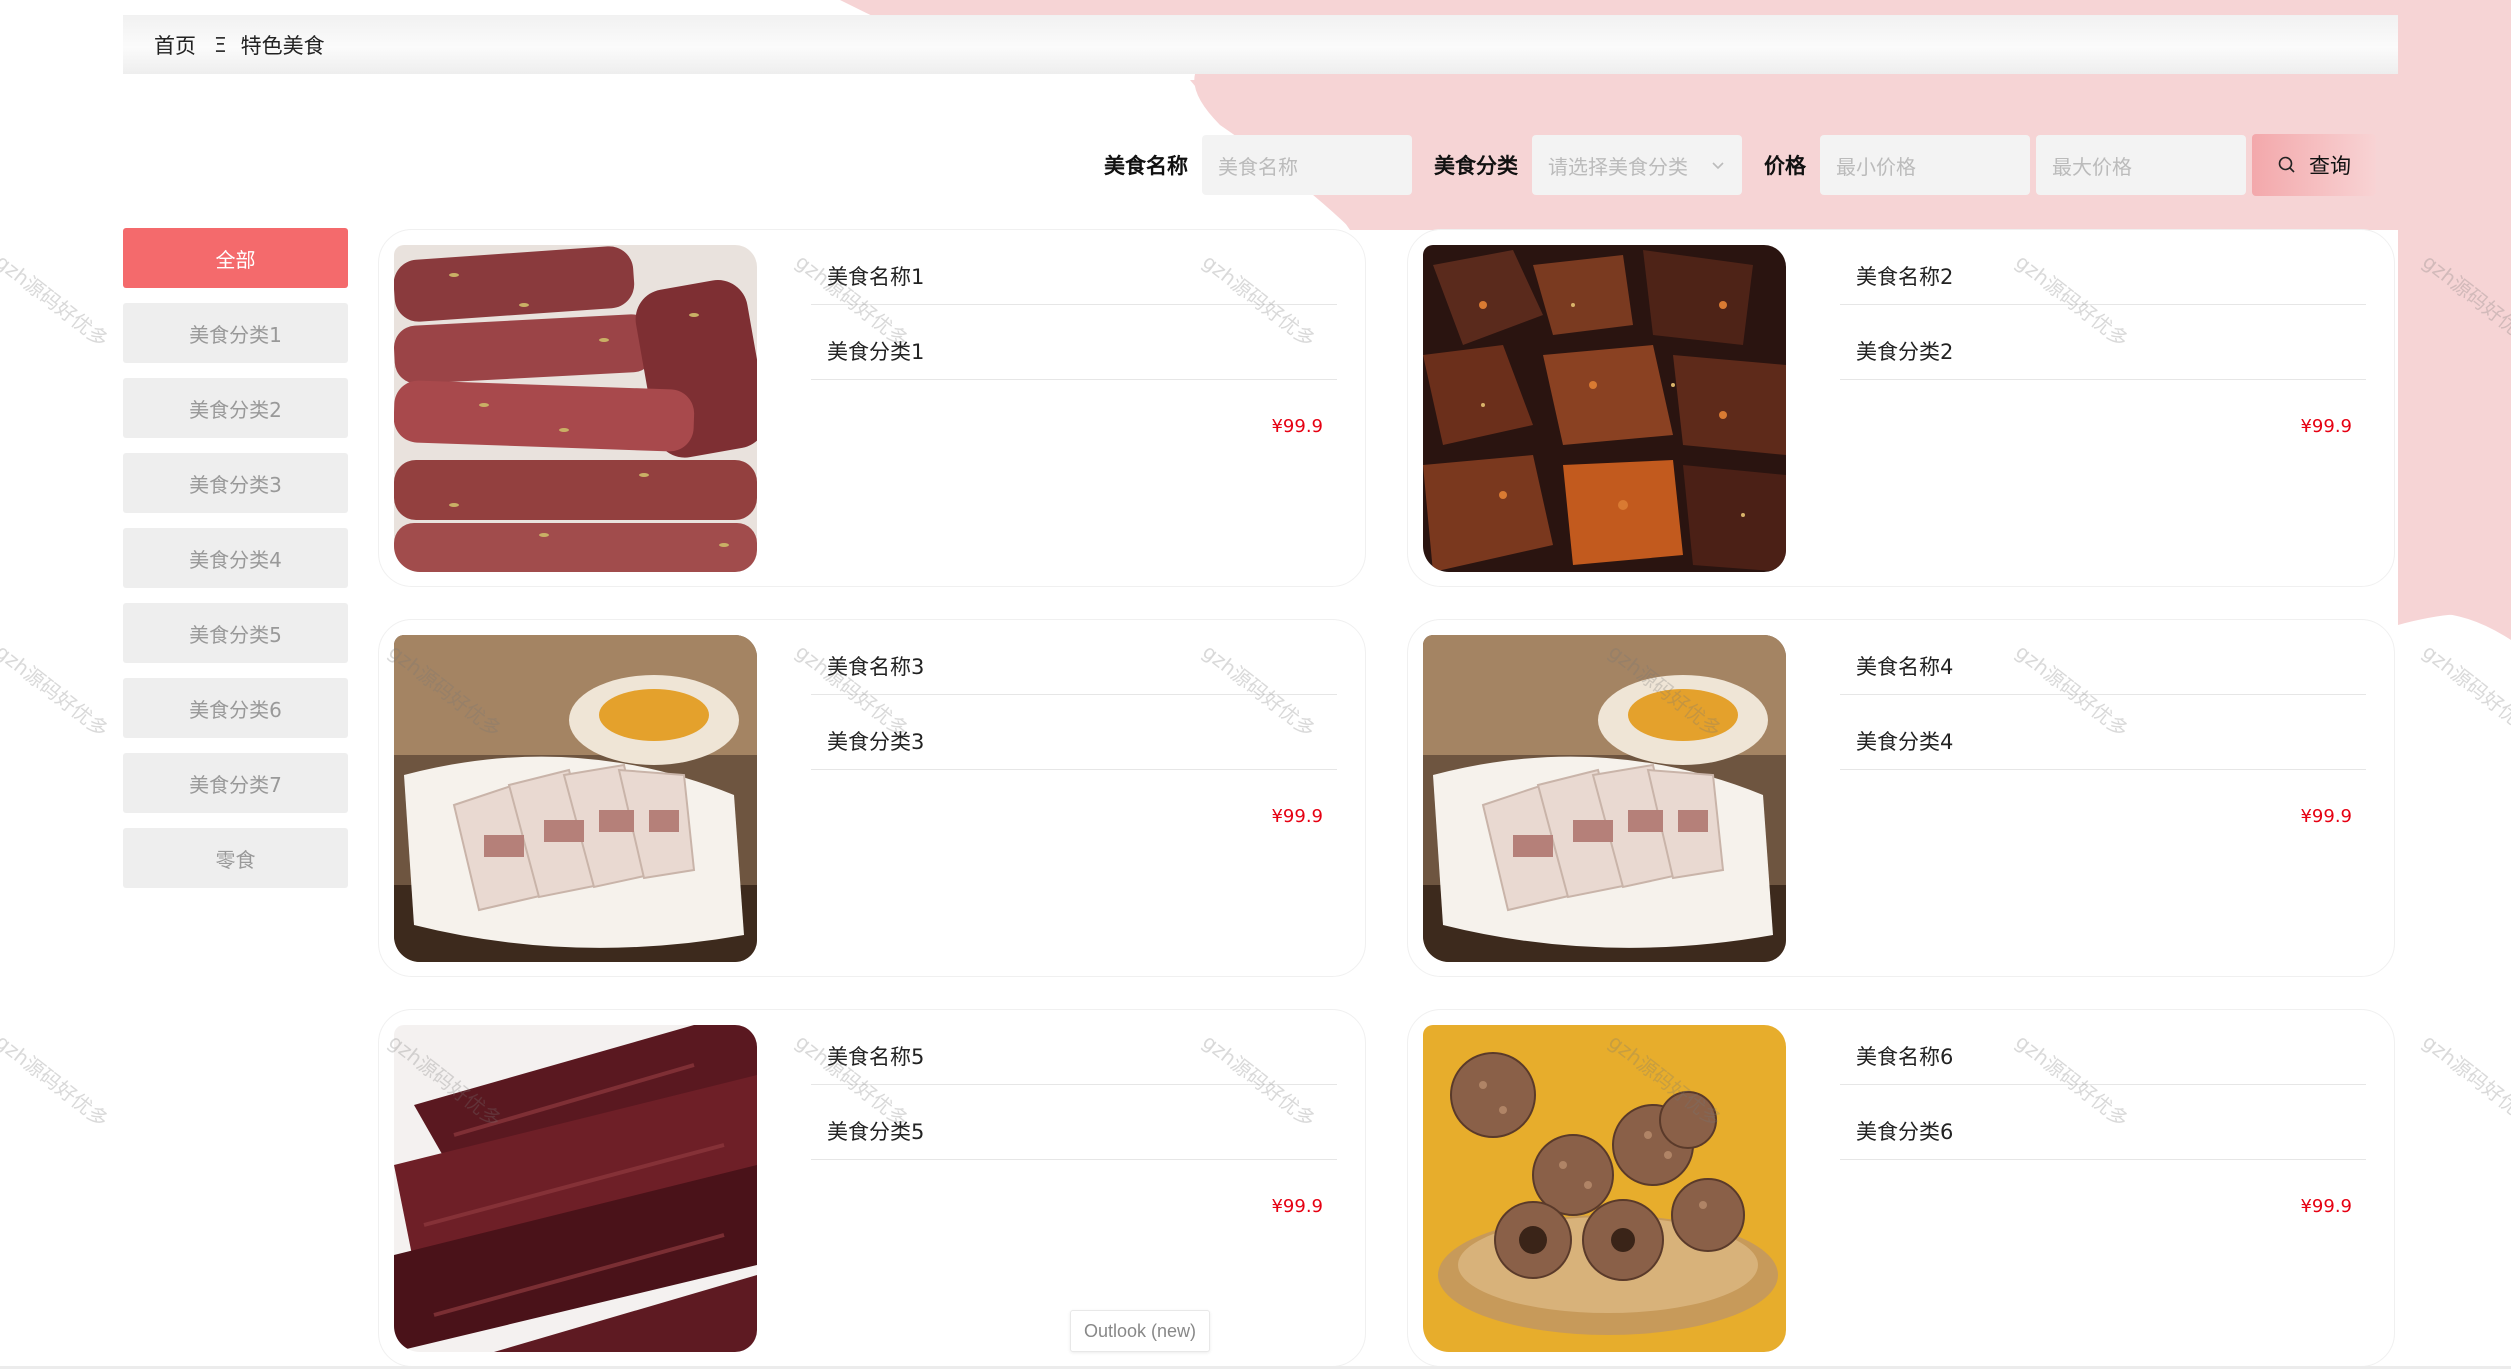  I want to click on food-name-input: 美食名称, so click(1307, 165).